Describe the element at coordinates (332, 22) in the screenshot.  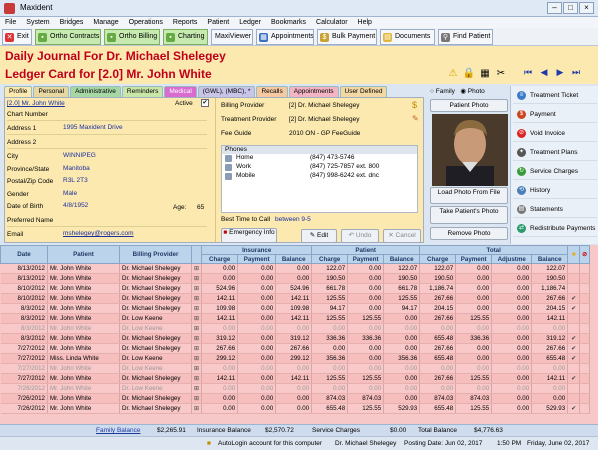
I see `menu-calculator: Calculator` at that location.